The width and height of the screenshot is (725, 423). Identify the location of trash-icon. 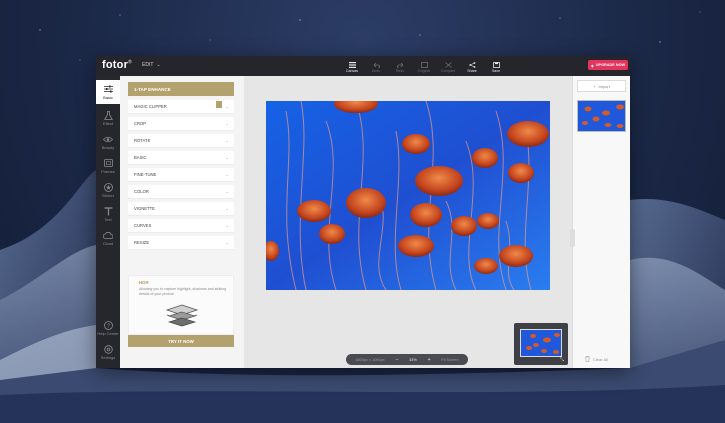
(587, 359).